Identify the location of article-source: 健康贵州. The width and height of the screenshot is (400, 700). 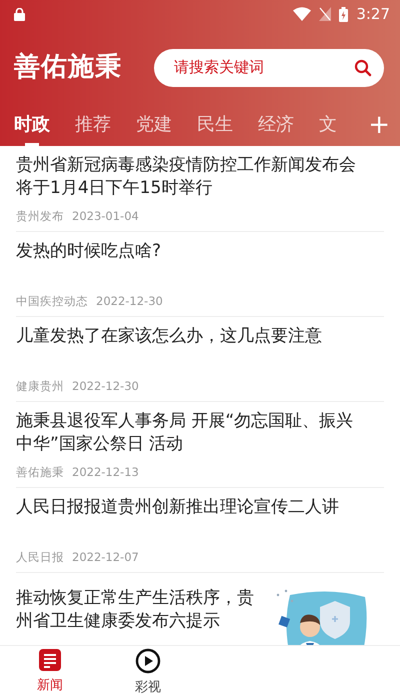
(40, 386).